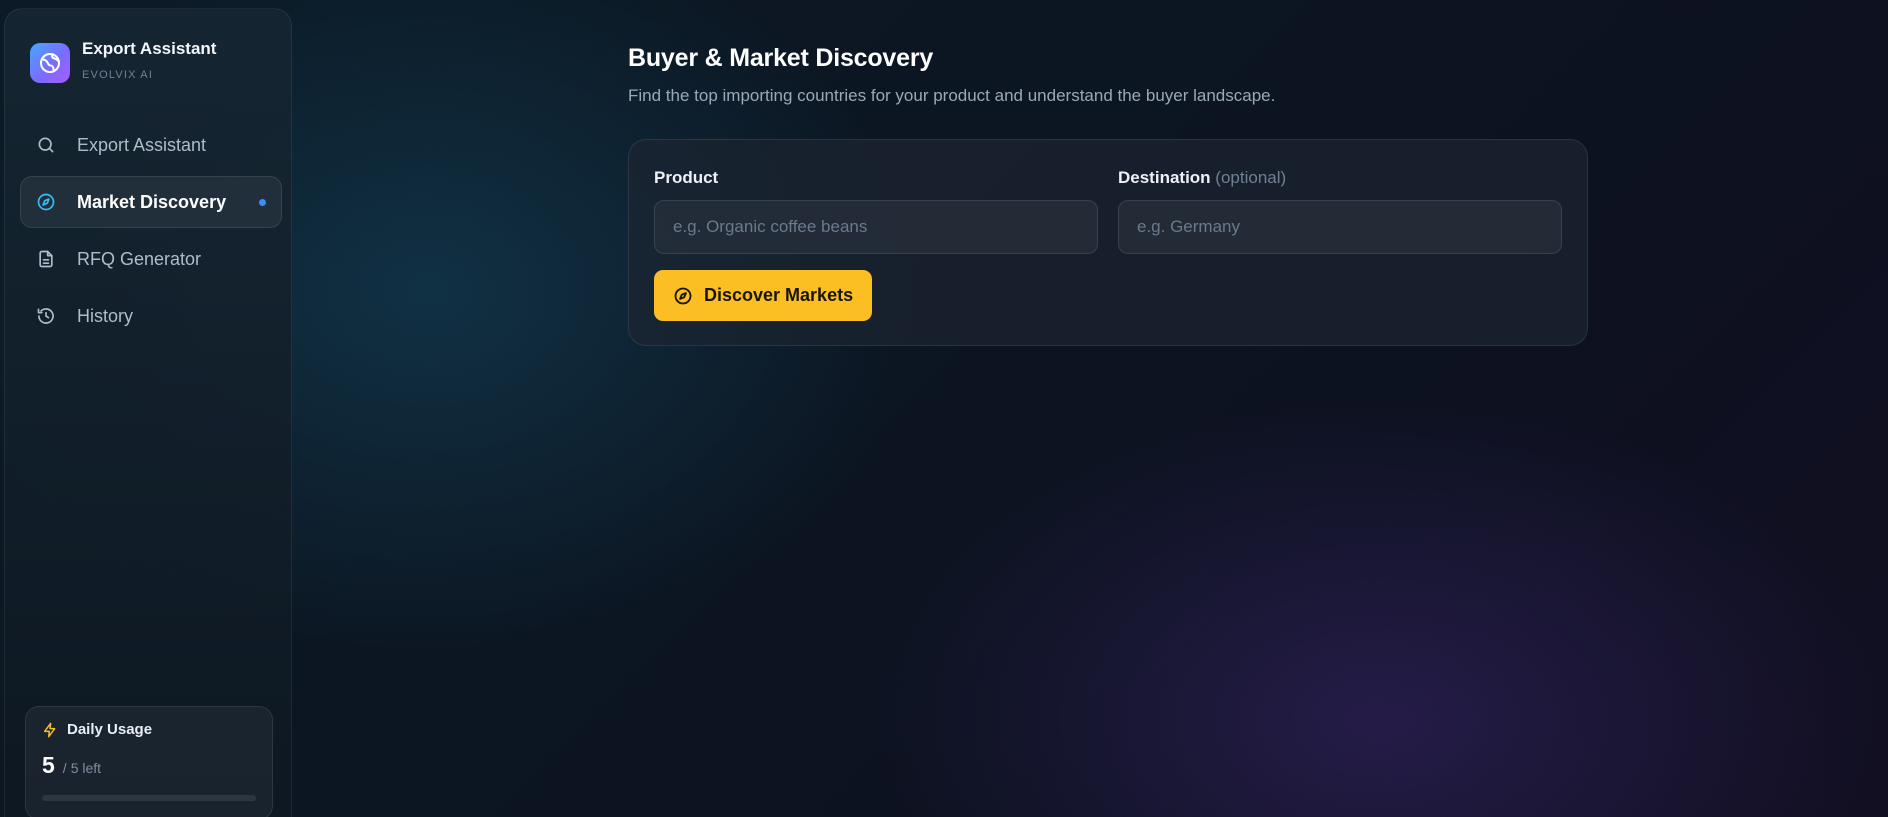 Image resolution: width=1888 pixels, height=817 pixels. What do you see at coordinates (686, 177) in the screenshot?
I see `product-label-text: Product` at bounding box center [686, 177].